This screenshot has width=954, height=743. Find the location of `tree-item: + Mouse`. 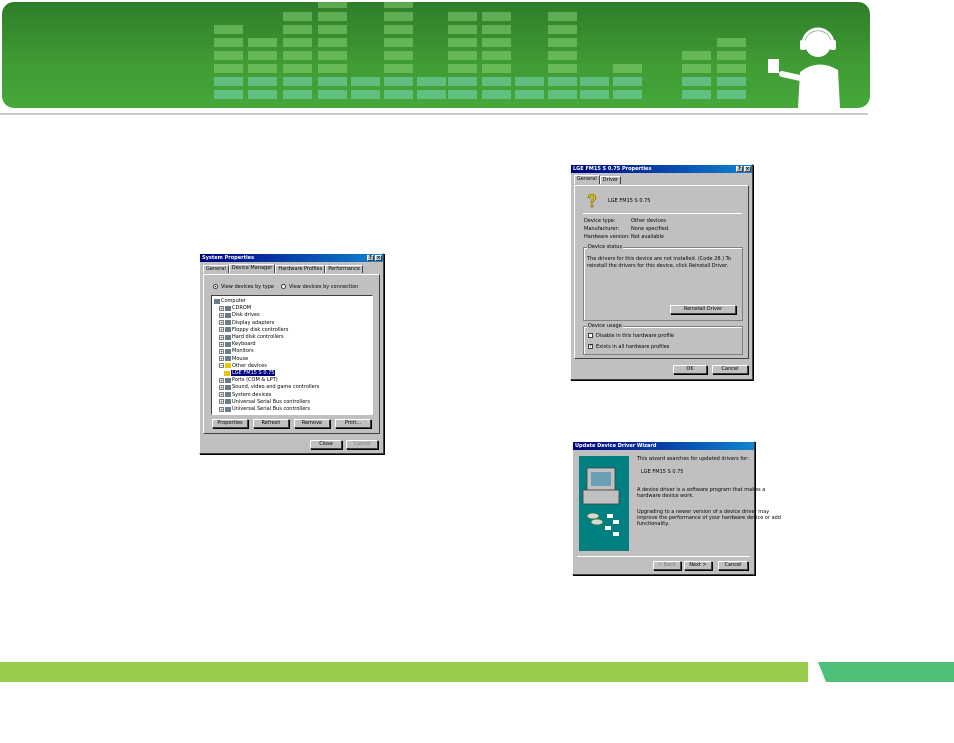

tree-item: + Mouse is located at coordinates (233, 359).